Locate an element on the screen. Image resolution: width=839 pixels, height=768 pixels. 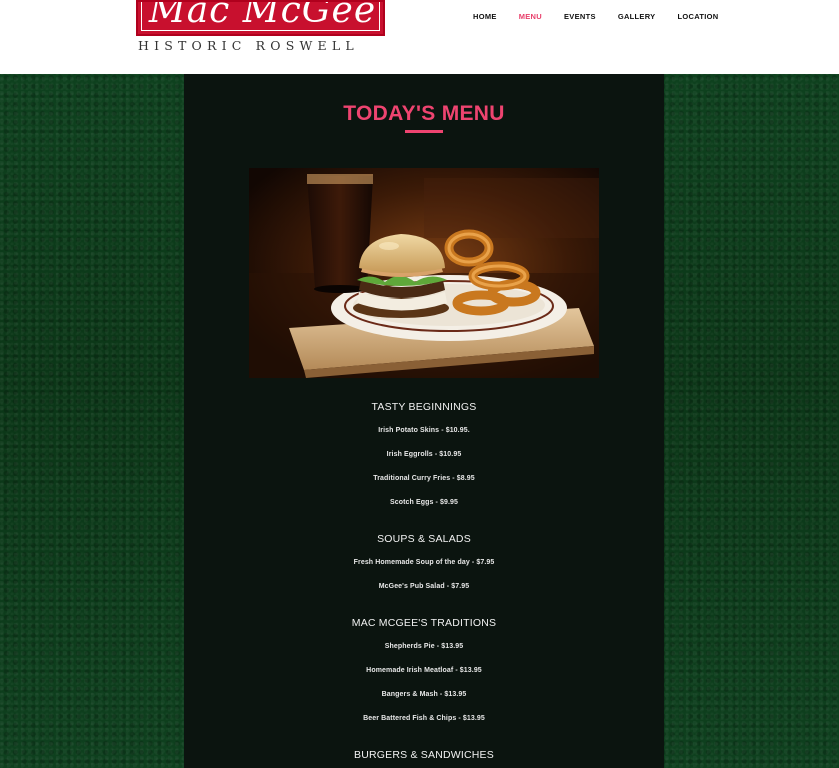
section-heading-soups-salads: SOUPS & SALADS is located at coordinates (424, 539).